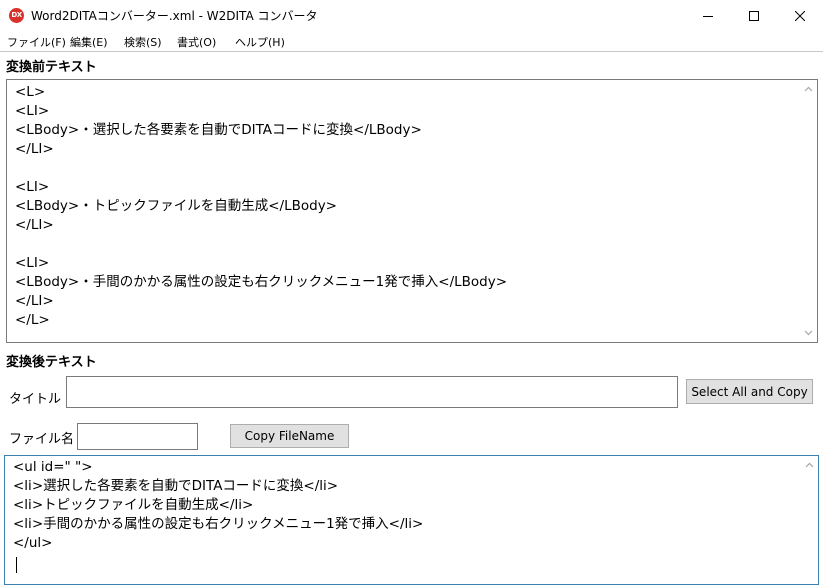 Image resolution: width=823 pixels, height=585 pixels. What do you see at coordinates (260, 42) in the screenshot?
I see `menu-help: ヘルプ(H)` at bounding box center [260, 42].